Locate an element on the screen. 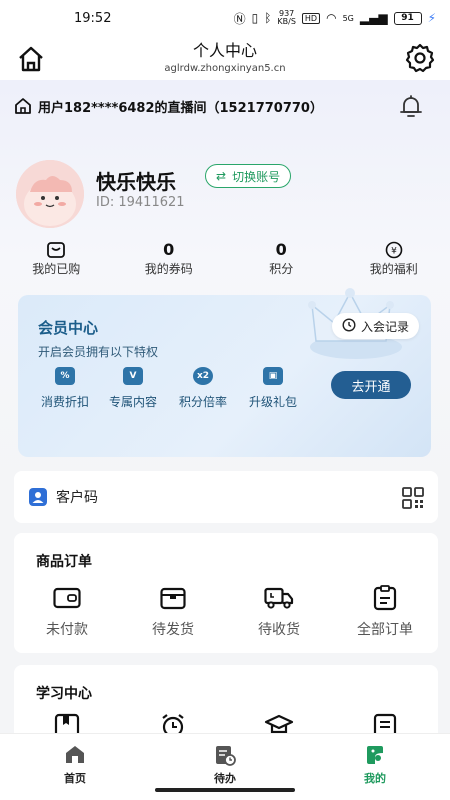 Image resolution: width=450 pixels, height=800 pixels. bell-icon is located at coordinates (411, 106).